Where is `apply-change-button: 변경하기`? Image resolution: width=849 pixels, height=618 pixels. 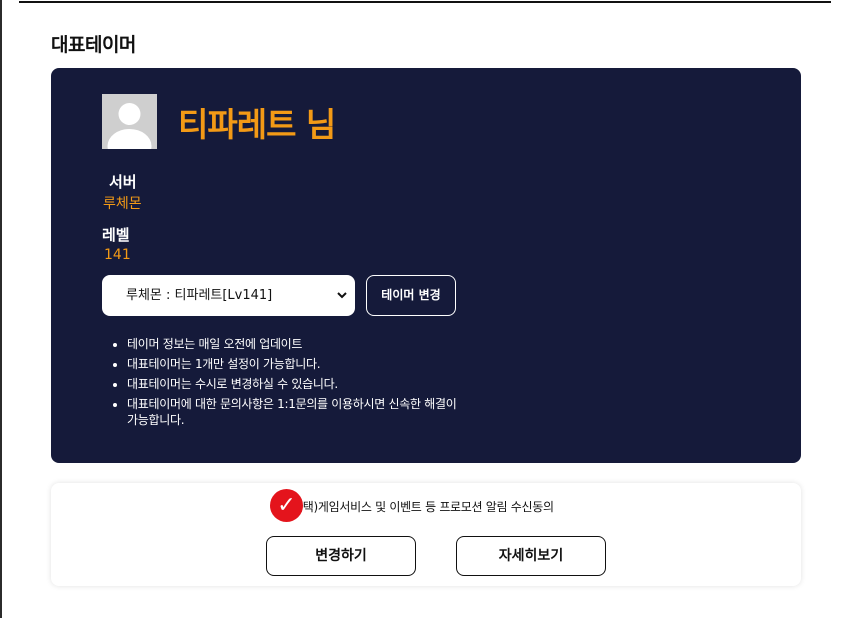 apply-change-button: 변경하기 is located at coordinates (341, 556).